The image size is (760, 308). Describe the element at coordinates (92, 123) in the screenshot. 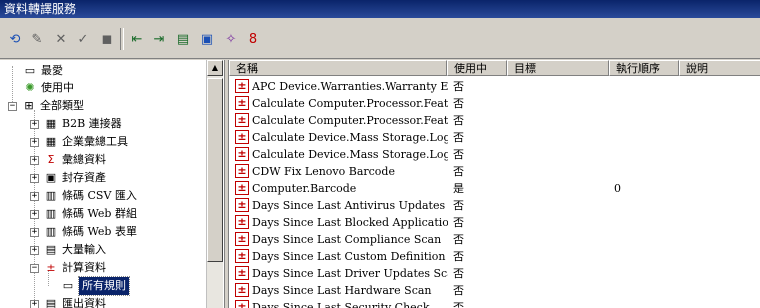

I see `tree-node-label: B2B 連接器` at that location.